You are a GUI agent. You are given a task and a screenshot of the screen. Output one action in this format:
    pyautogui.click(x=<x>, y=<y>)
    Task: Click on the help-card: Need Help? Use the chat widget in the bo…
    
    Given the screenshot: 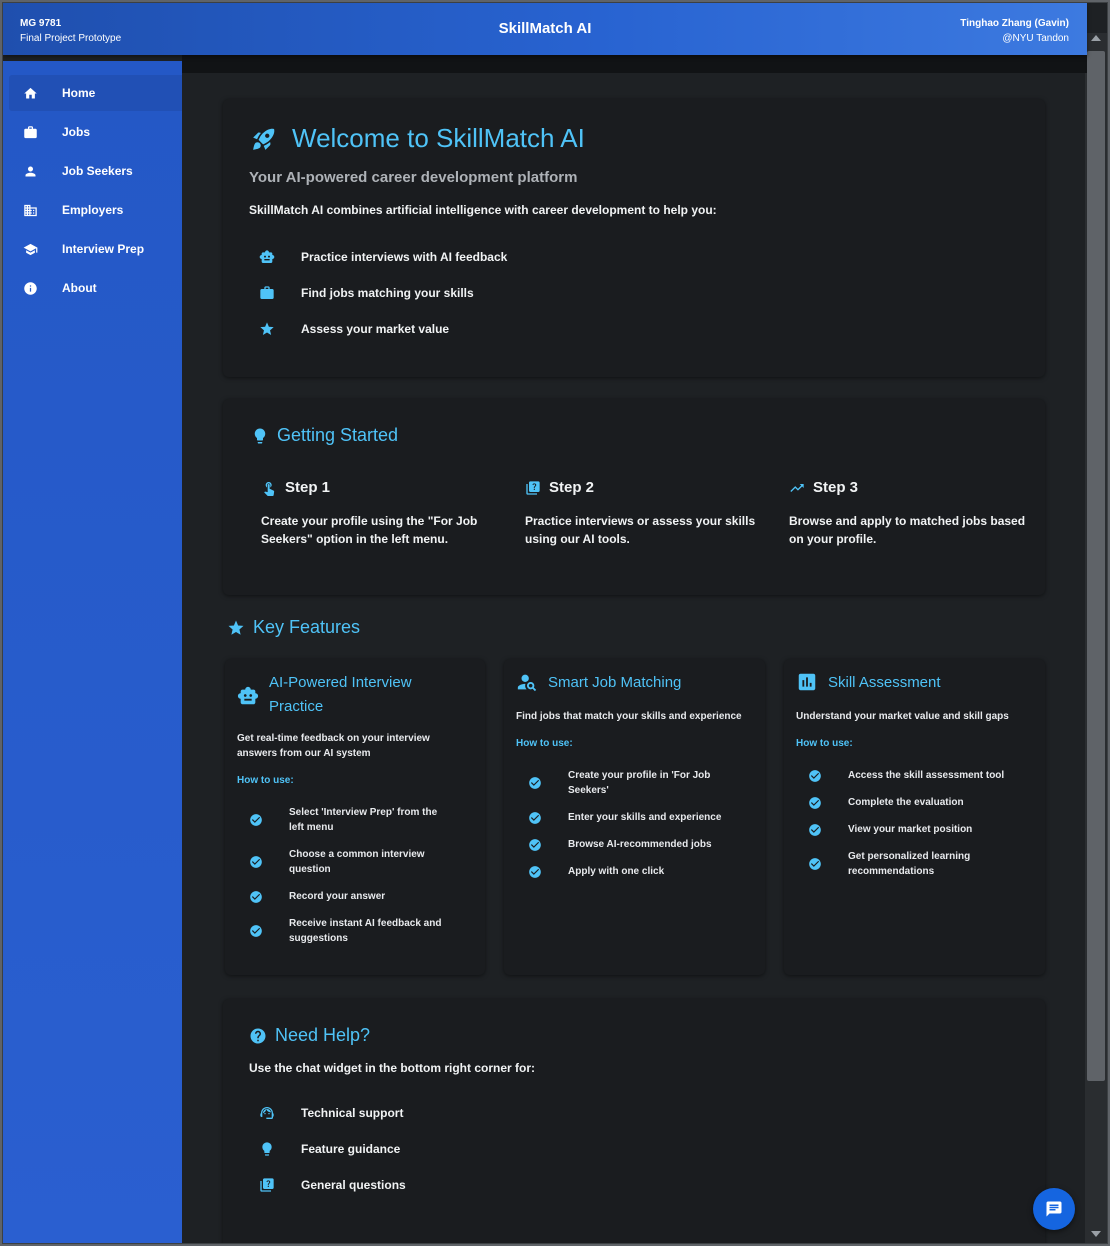 What is the action you would take?
    pyautogui.click(x=634, y=1121)
    